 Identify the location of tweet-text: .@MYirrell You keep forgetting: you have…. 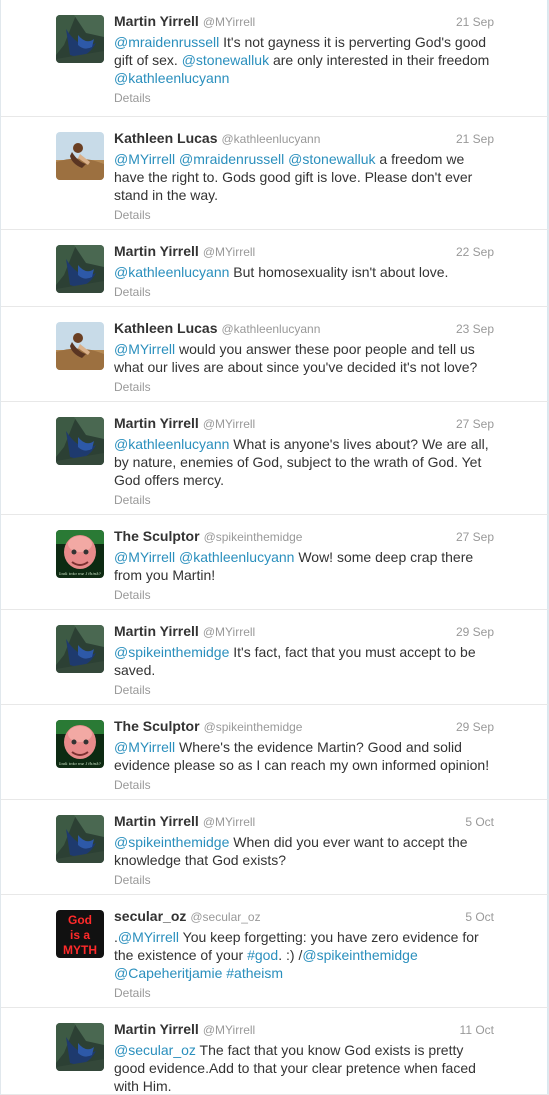
(304, 955).